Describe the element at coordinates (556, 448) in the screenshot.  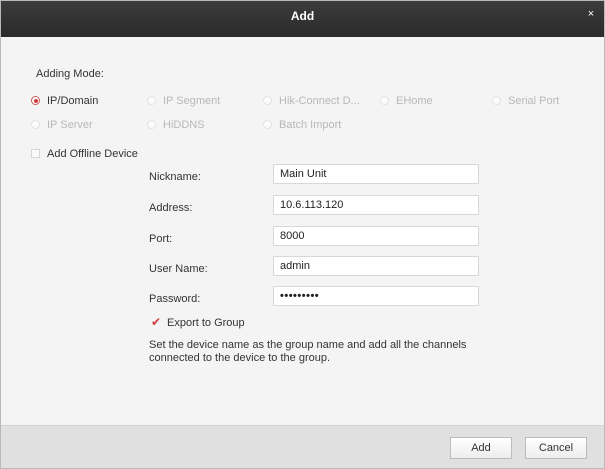
I see `cancel-button: Cancel` at that location.